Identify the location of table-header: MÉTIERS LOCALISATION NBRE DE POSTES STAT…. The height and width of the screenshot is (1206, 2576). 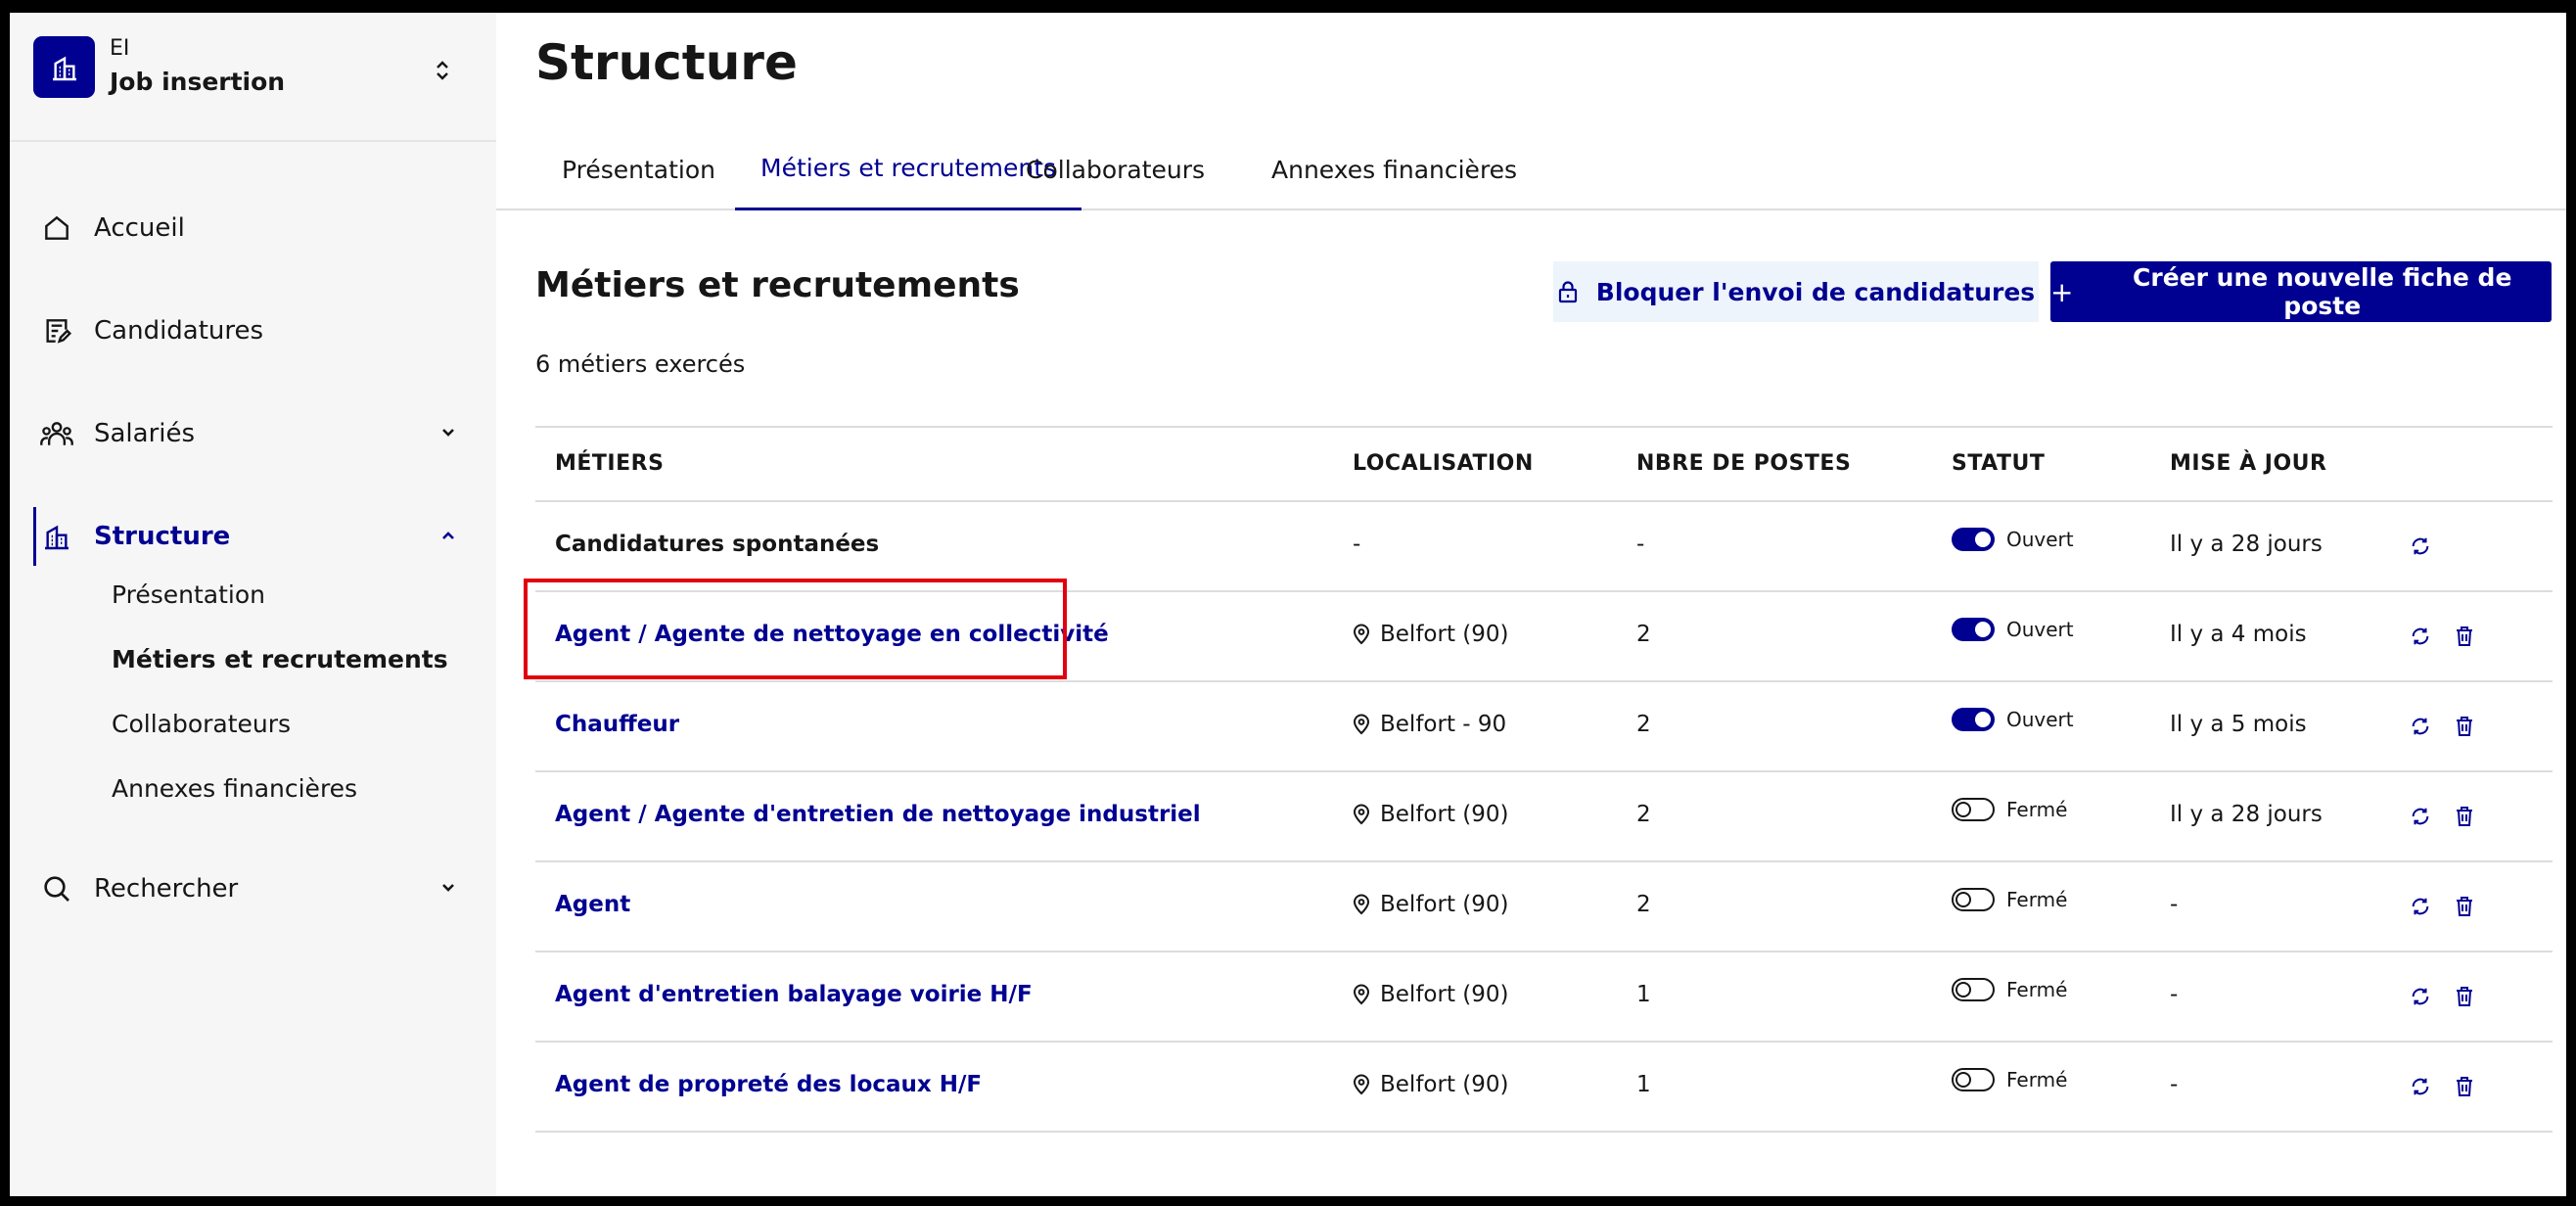
(1544, 464).